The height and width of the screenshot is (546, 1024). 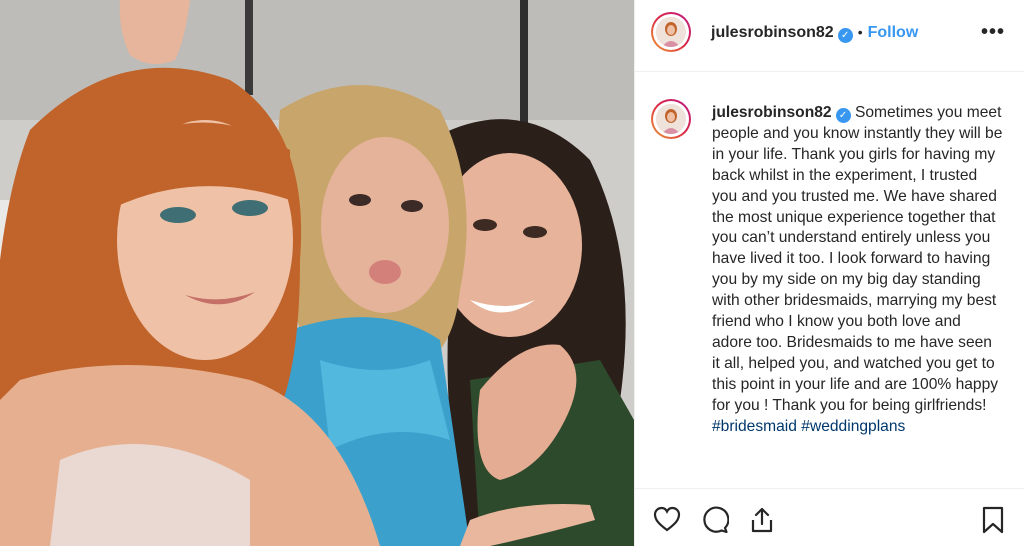 What do you see at coordinates (715, 522) in the screenshot?
I see `comment-icon` at bounding box center [715, 522].